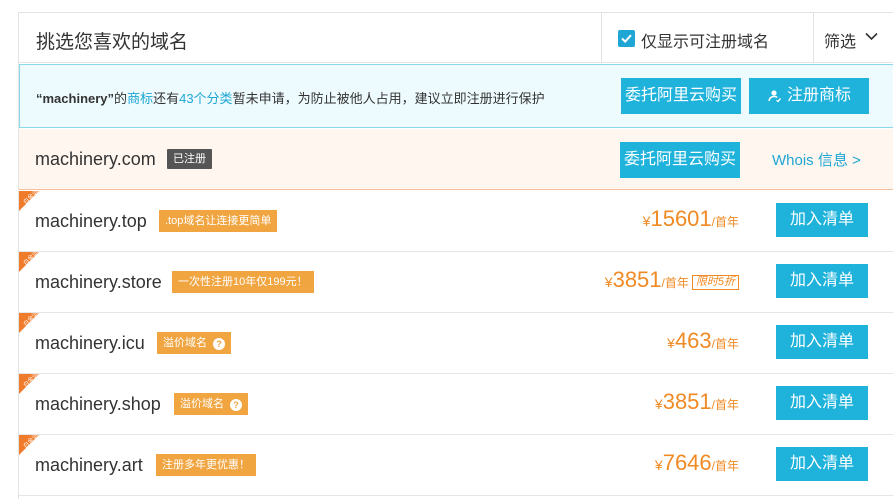 This screenshot has height=499, width=893. I want to click on promo-tag: .top域名让连接更简单, so click(218, 221).